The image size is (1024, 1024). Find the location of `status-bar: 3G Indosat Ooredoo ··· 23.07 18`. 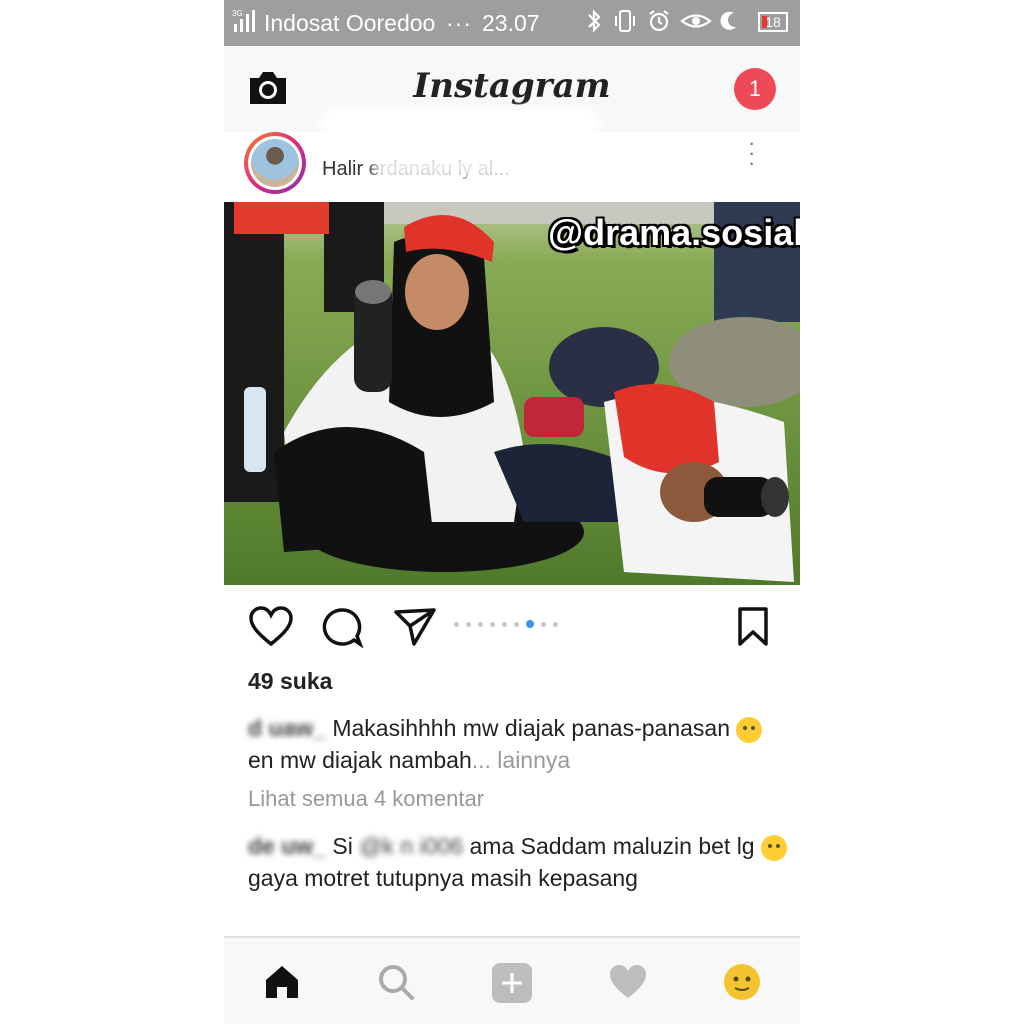

status-bar: 3G Indosat Ooredoo ··· 23.07 18 is located at coordinates (512, 23).